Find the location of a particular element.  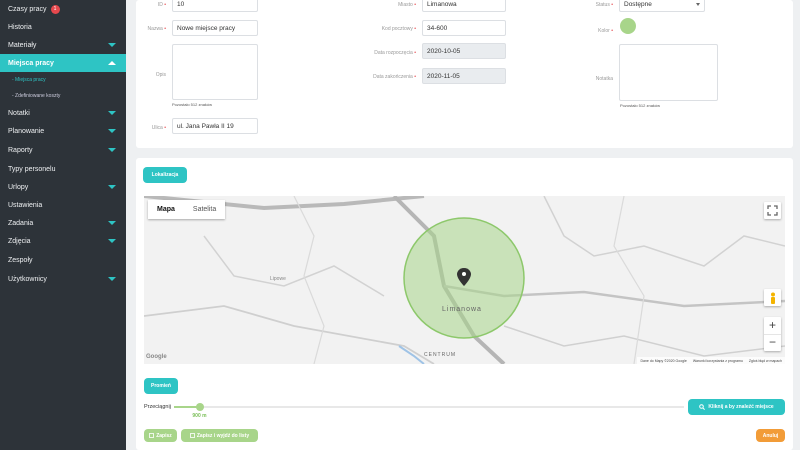

sidebar-item-label: Ustawienia is located at coordinates (25, 205).